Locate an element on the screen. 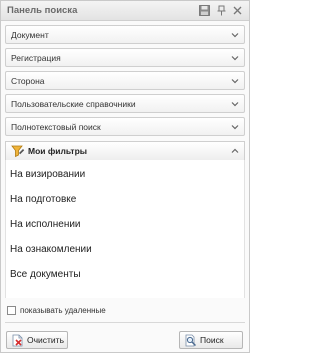 Image resolution: width=320 pixels, height=353 pixels. show-deleted-checkbox is located at coordinates (11, 310).